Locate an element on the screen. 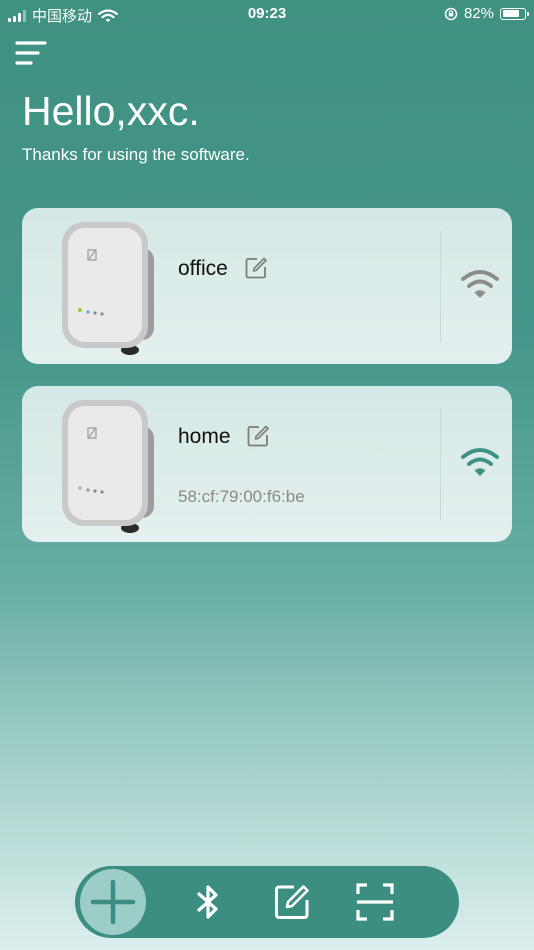 The width and height of the screenshot is (534, 950). scan-icon is located at coordinates (375, 902).